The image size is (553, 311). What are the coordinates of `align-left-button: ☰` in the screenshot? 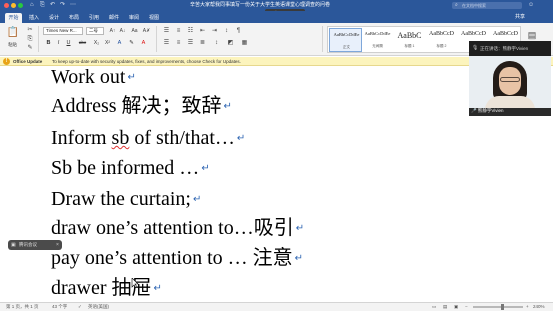 It's located at (166, 43).